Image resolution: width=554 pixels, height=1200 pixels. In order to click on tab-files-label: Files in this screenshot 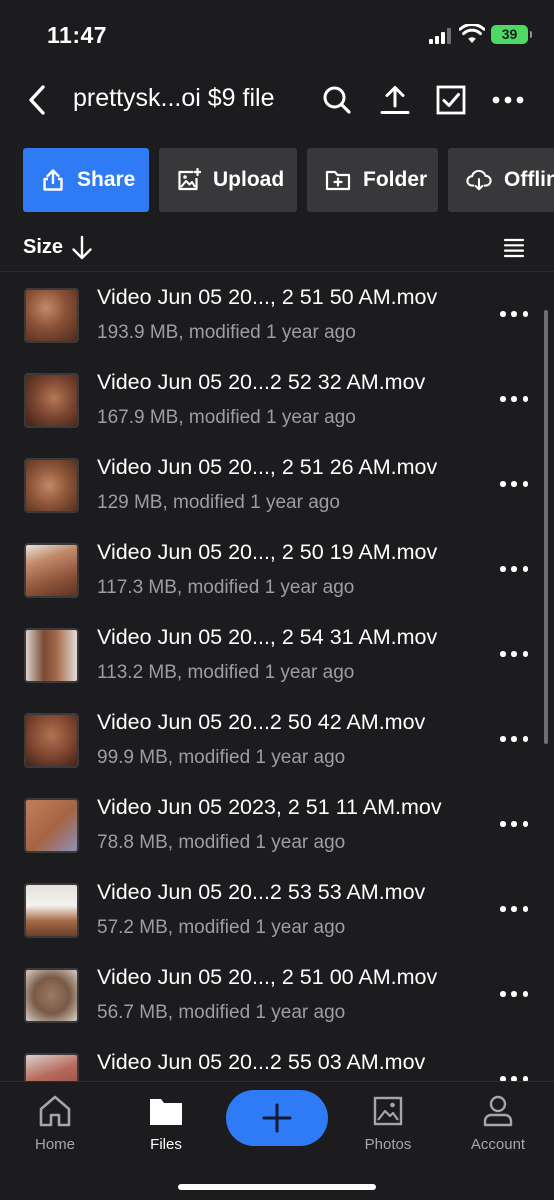, I will do `click(166, 1144)`.